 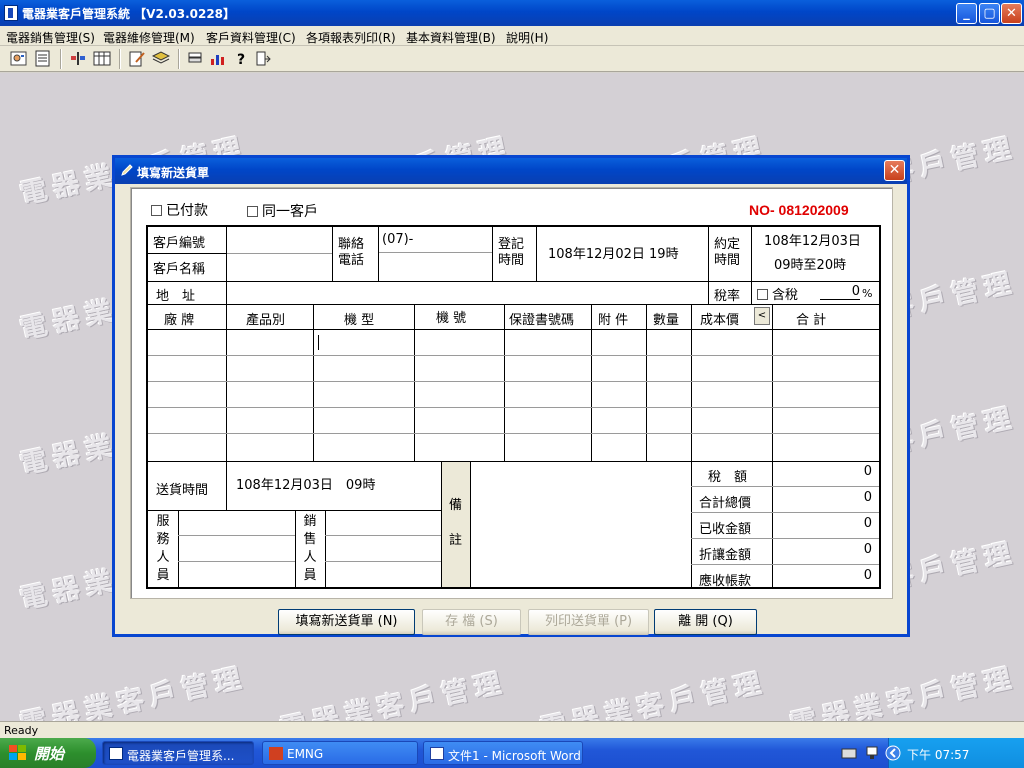 What do you see at coordinates (263, 58) in the screenshot?
I see `exit-door-icon` at bounding box center [263, 58].